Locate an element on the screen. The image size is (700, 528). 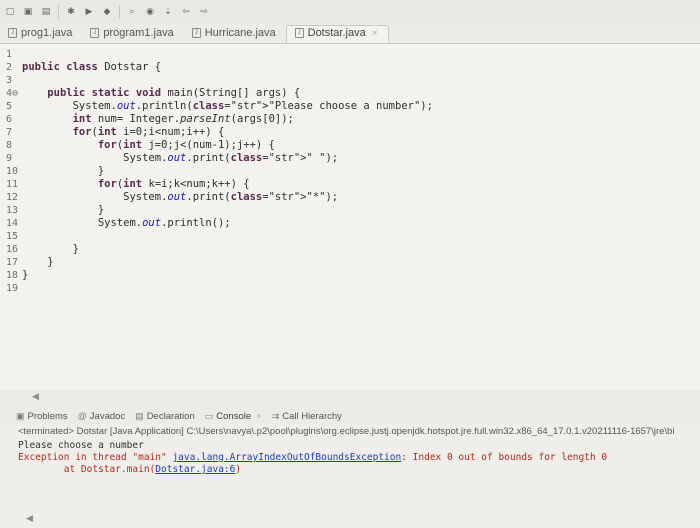
code-line: 3 is located at coordinates (350, 80).